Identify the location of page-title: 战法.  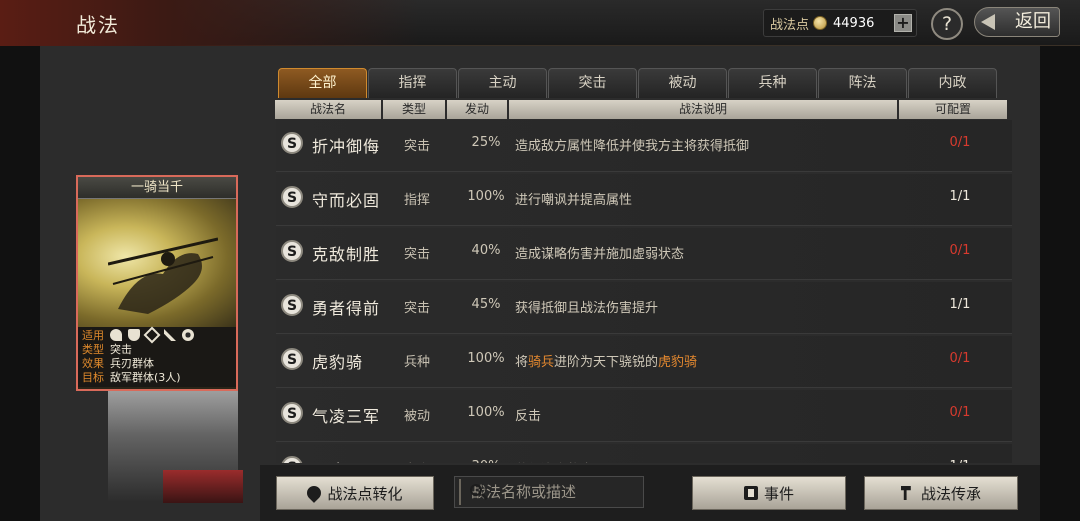
(98, 25).